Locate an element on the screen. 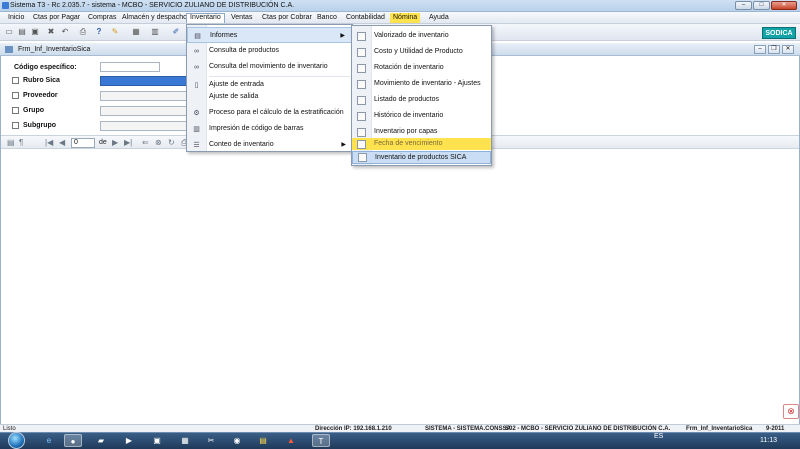  new-icon: ▭ is located at coordinates (9, 32).